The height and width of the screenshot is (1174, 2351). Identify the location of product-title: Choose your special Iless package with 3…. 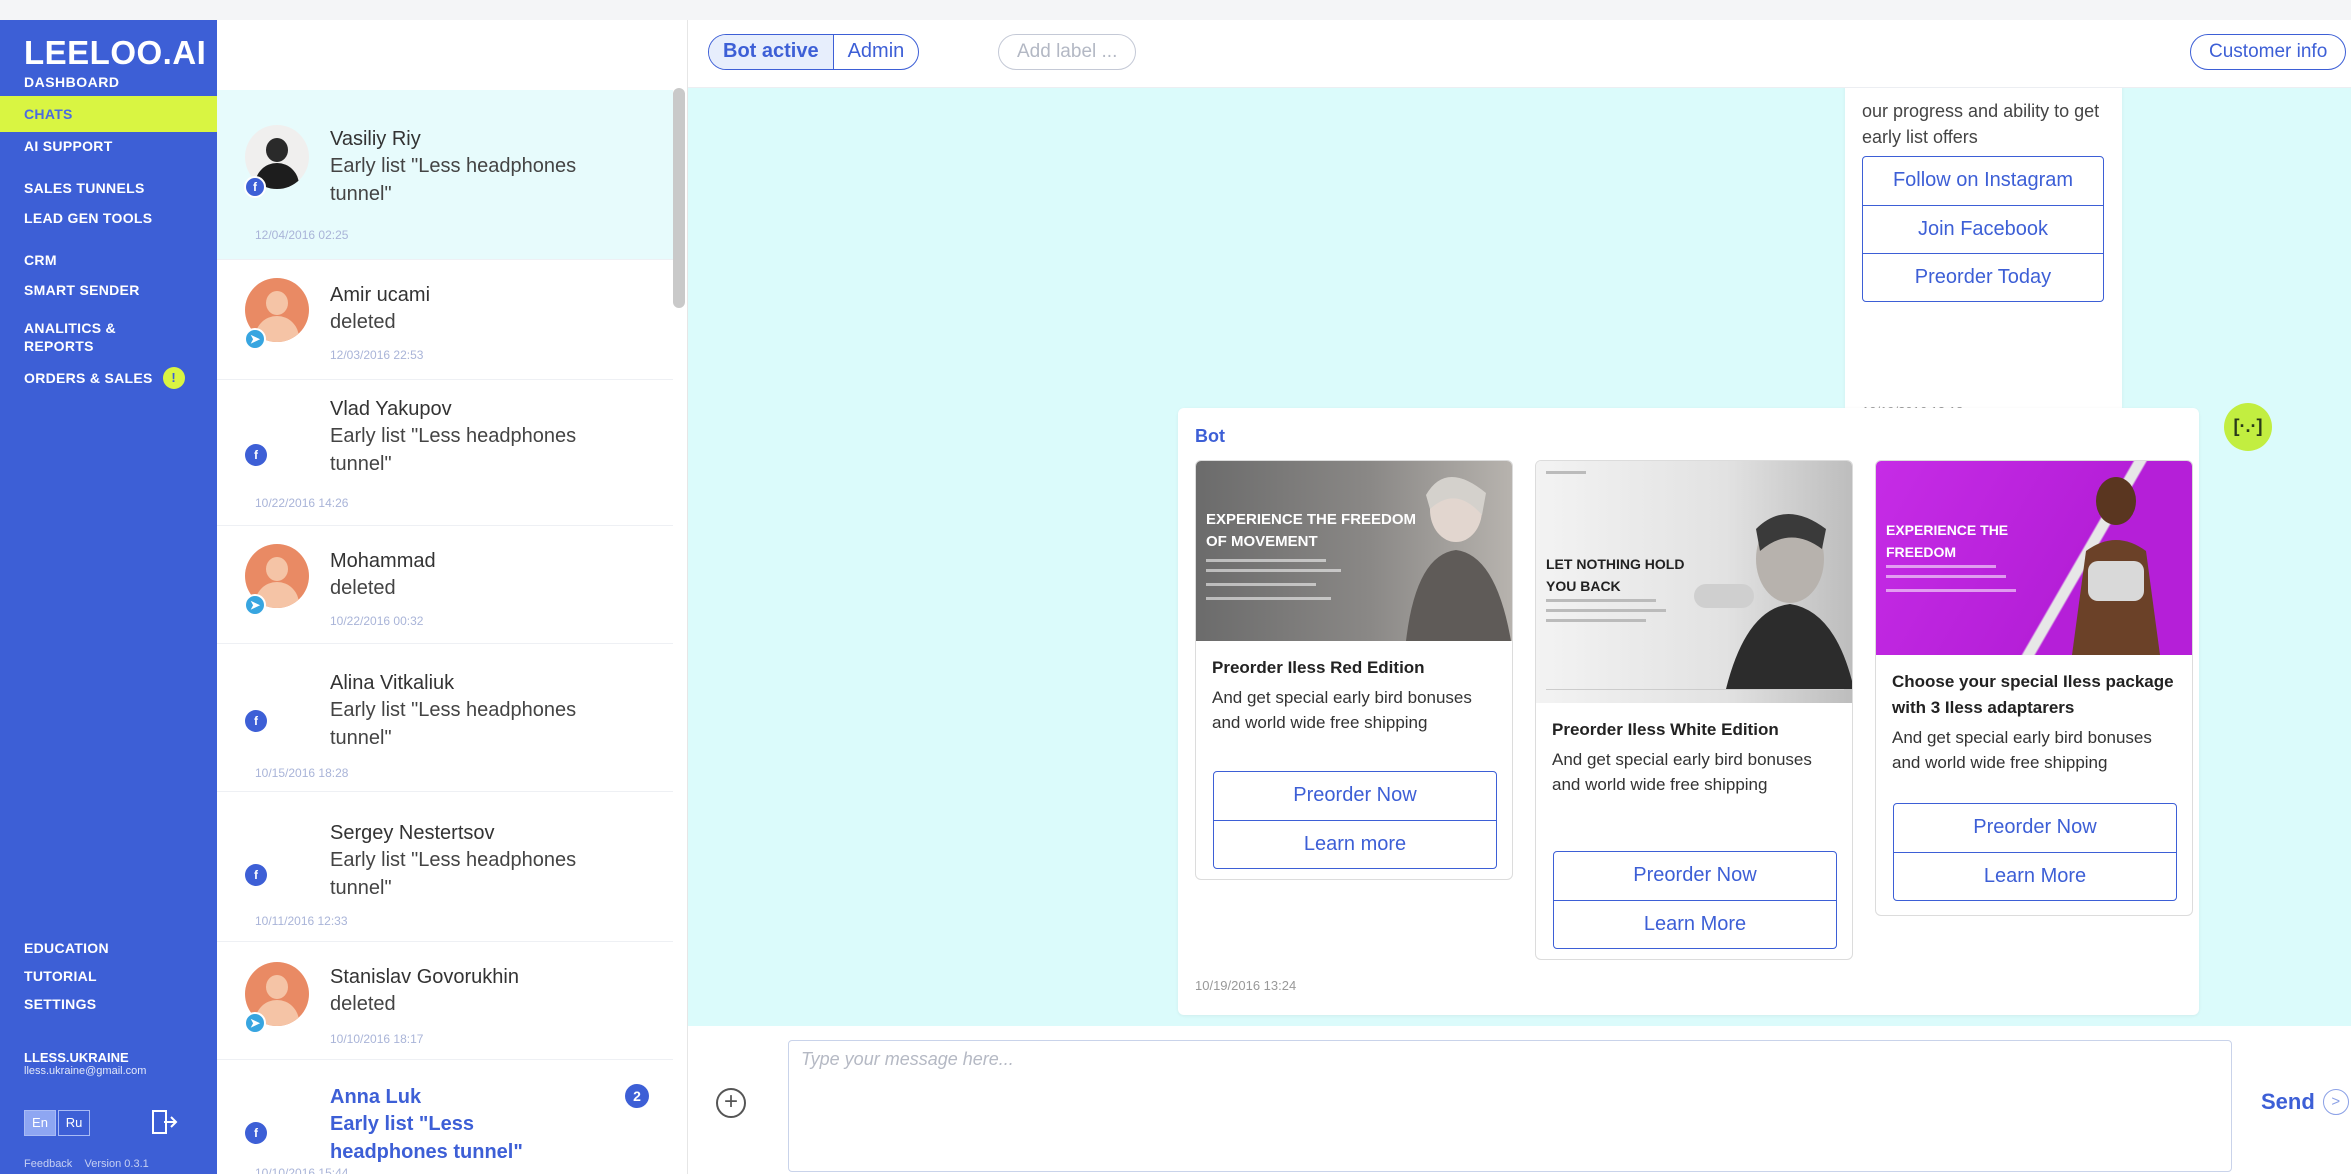
(2033, 694).